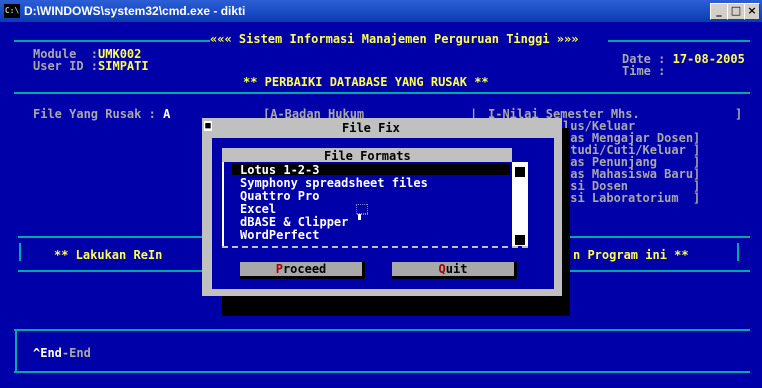 This screenshot has height=388, width=762. I want to click on message-left-border, so click(20, 252).